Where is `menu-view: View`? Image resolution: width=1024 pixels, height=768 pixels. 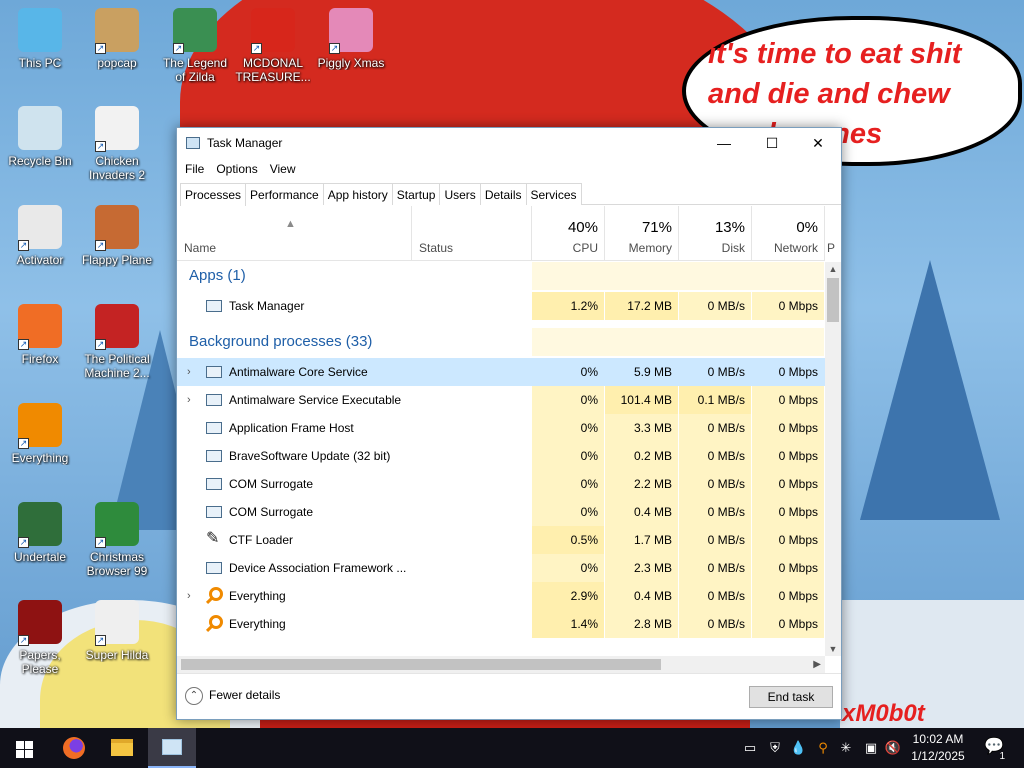 menu-view: View is located at coordinates (281, 167).